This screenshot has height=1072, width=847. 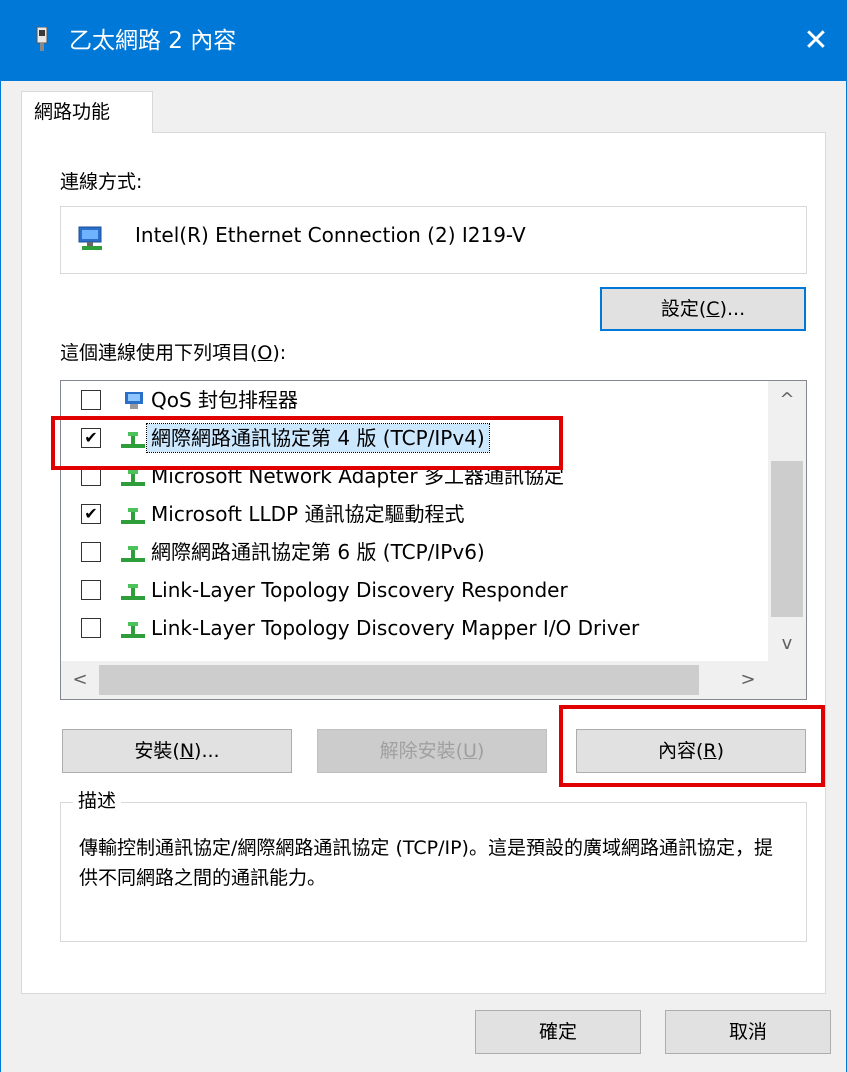 What do you see at coordinates (159, 353) in the screenshot?
I see `items-label-pre: 這個連線使用下列項目(` at bounding box center [159, 353].